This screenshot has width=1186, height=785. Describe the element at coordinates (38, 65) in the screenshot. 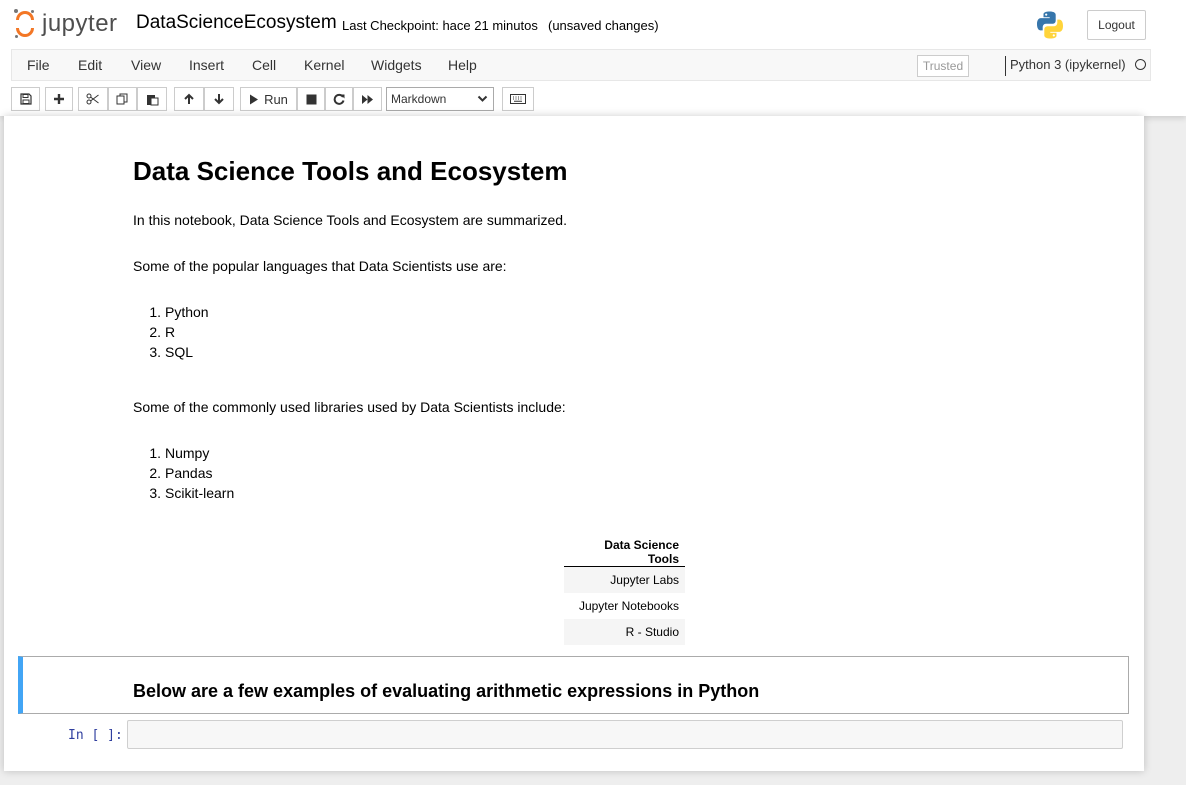

I see `menu-file: File` at that location.